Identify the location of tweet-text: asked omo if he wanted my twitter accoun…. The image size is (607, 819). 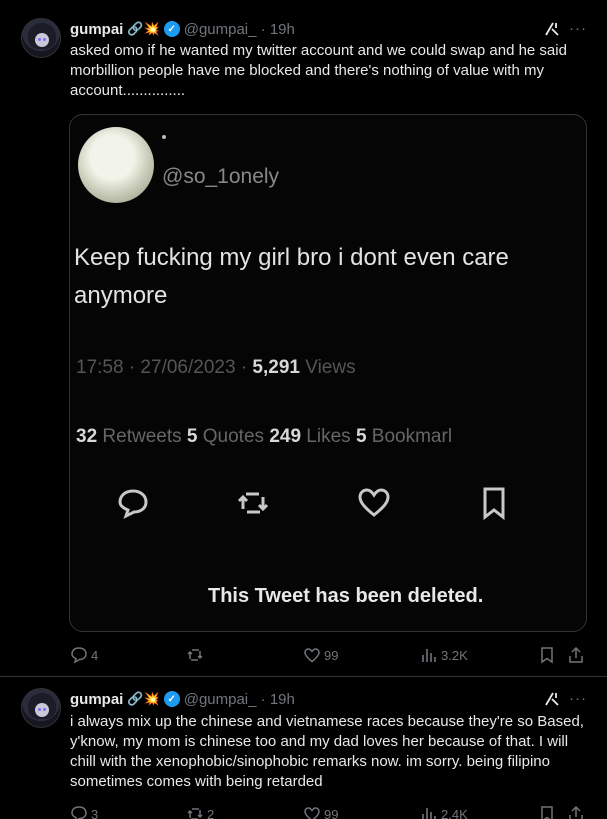
(318, 70).